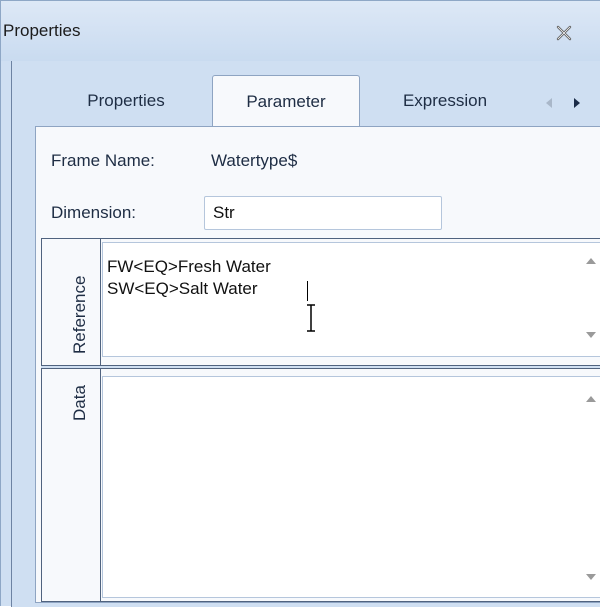  I want to click on reference-line: SW<EQ>Salt Water, so click(182, 288).